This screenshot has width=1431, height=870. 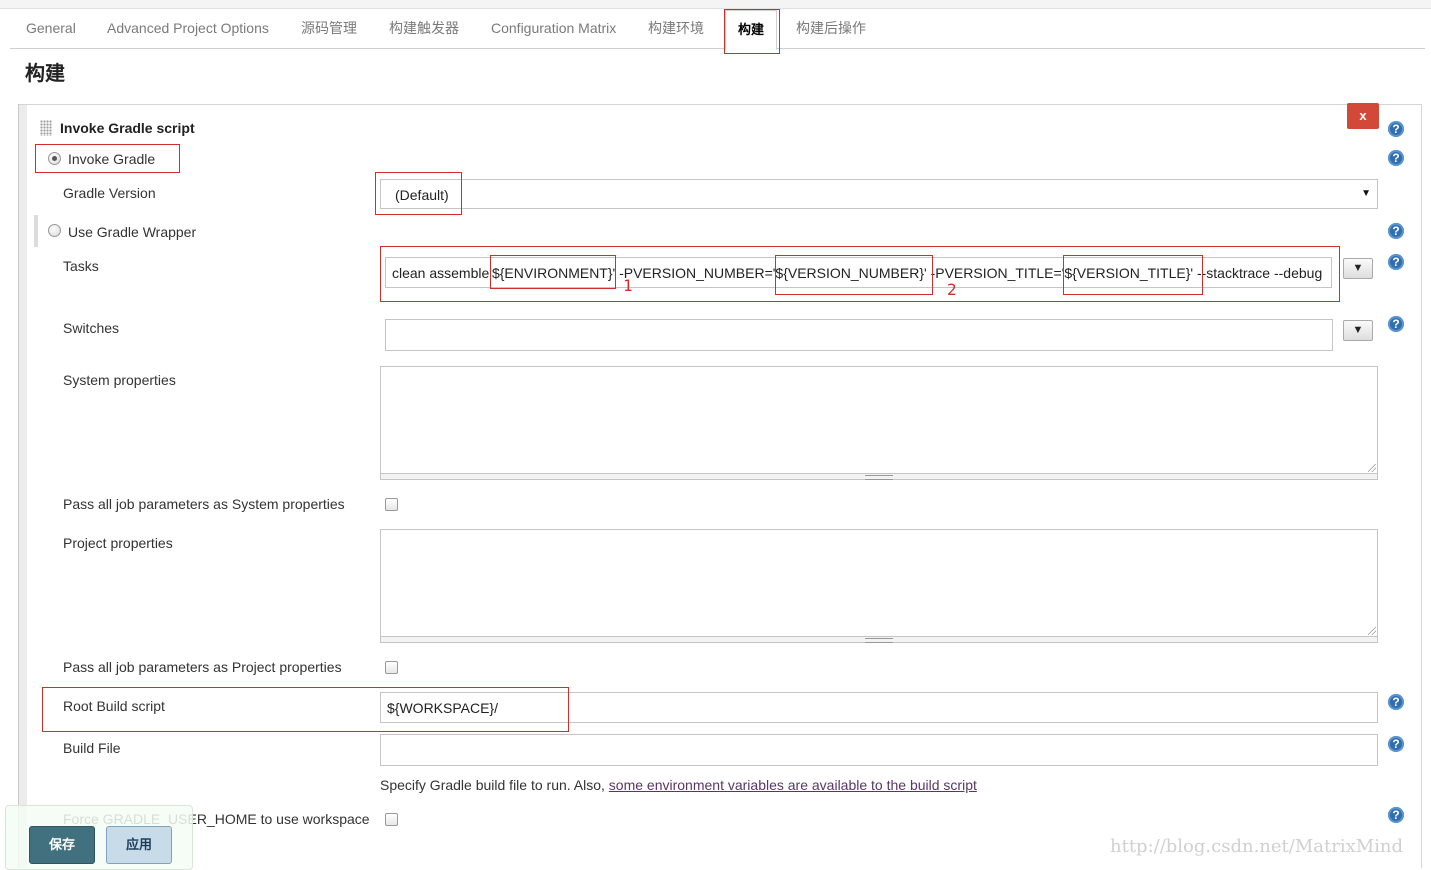 What do you see at coordinates (118, 543) in the screenshot?
I see `project-properties-label: Project properties` at bounding box center [118, 543].